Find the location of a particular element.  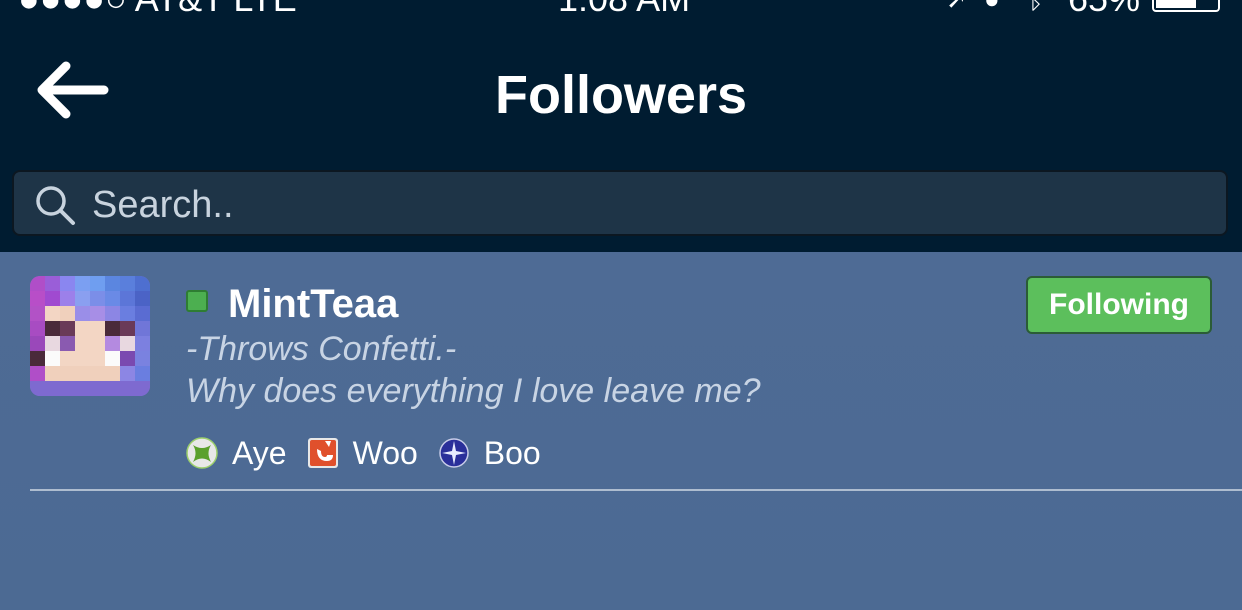

gamer-tag-label: Aye is located at coordinates (259, 452).